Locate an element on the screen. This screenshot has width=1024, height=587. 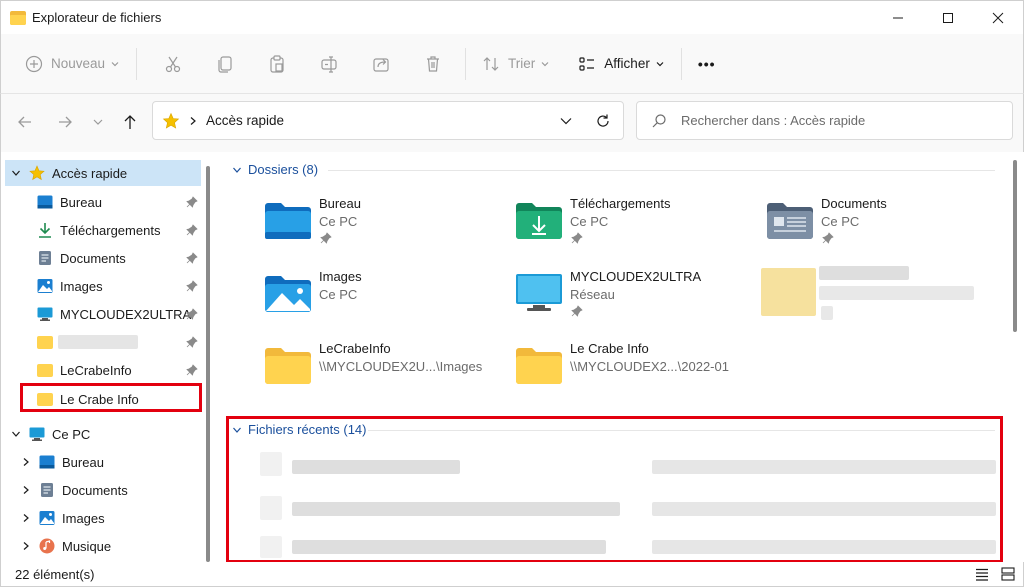
rename-button is located at coordinates (329, 64).